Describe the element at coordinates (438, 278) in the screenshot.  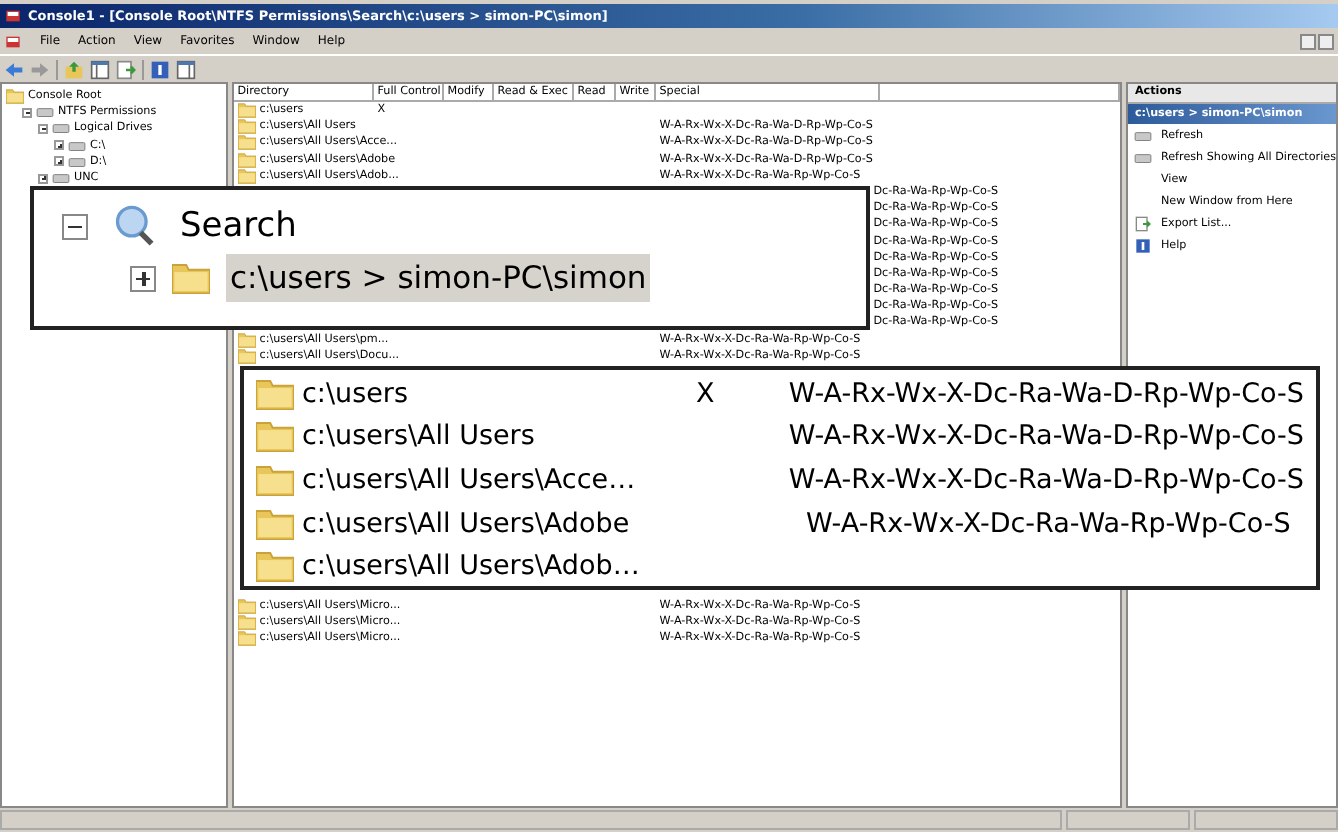
I see `tree-item: c:\users > simon-PC\simon` at that location.